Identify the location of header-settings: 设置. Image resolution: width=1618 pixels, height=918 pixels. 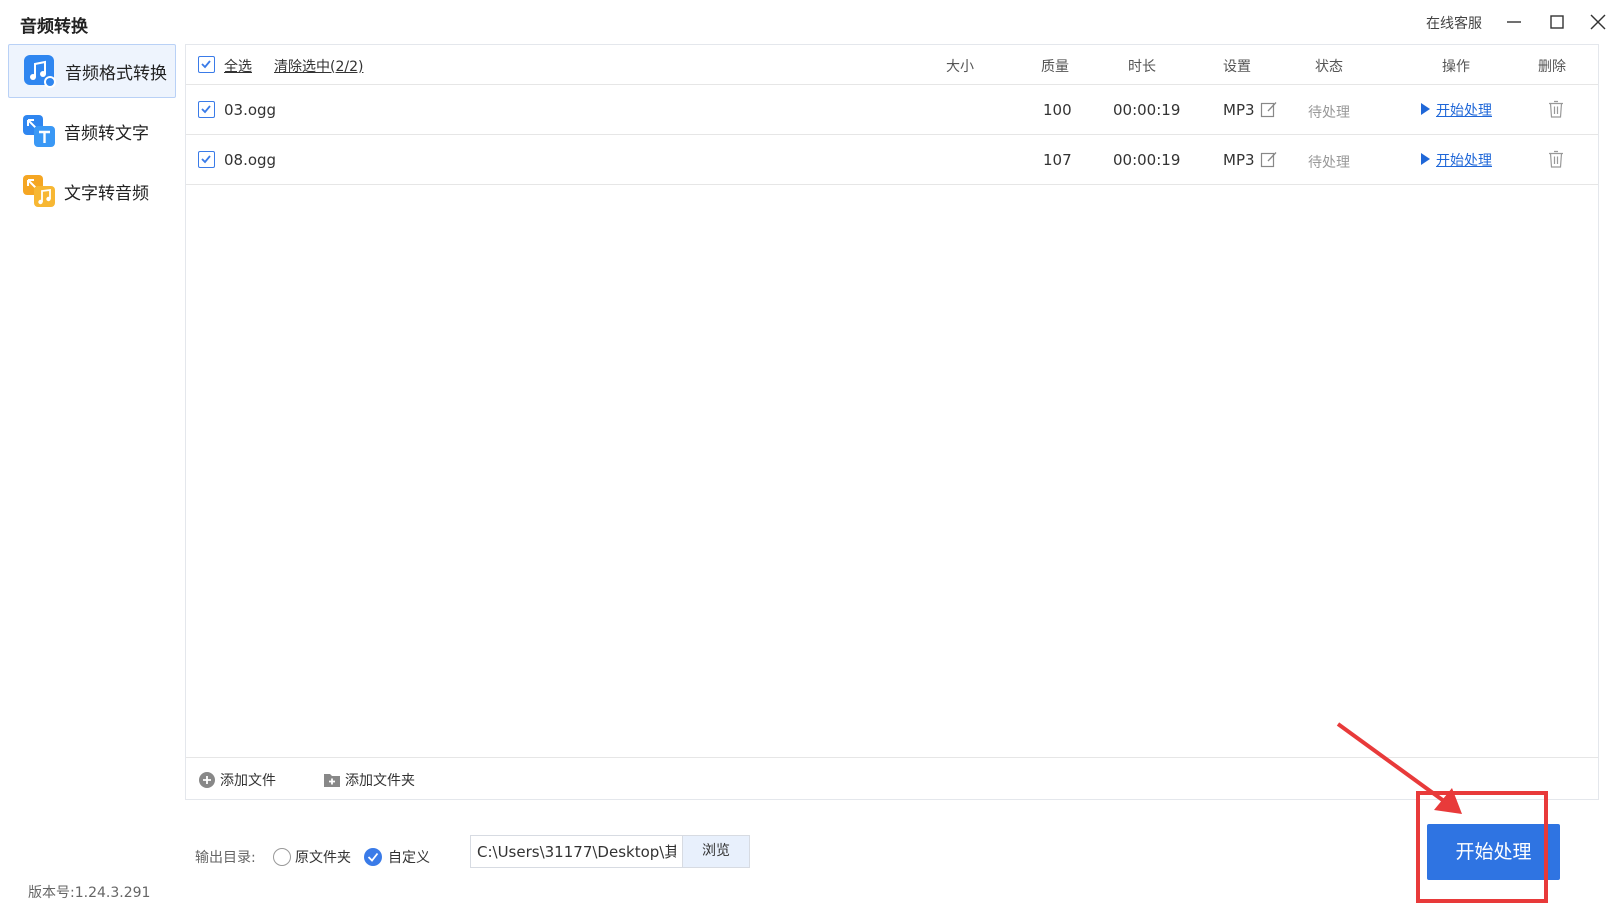
(1237, 67).